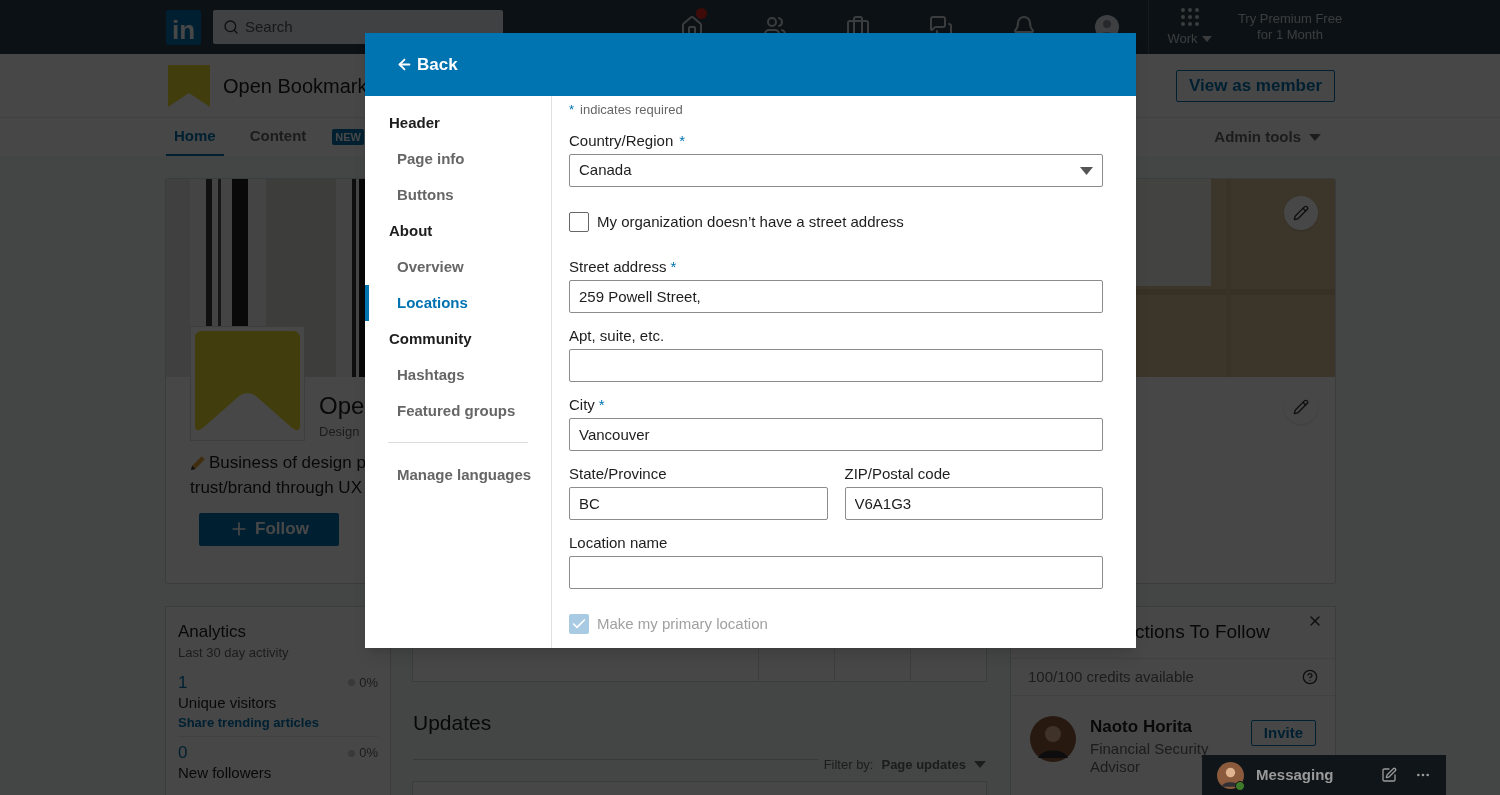 The image size is (1500, 795). Describe the element at coordinates (617, 336) in the screenshot. I see `field-label: Apt, suite, etc.` at that location.